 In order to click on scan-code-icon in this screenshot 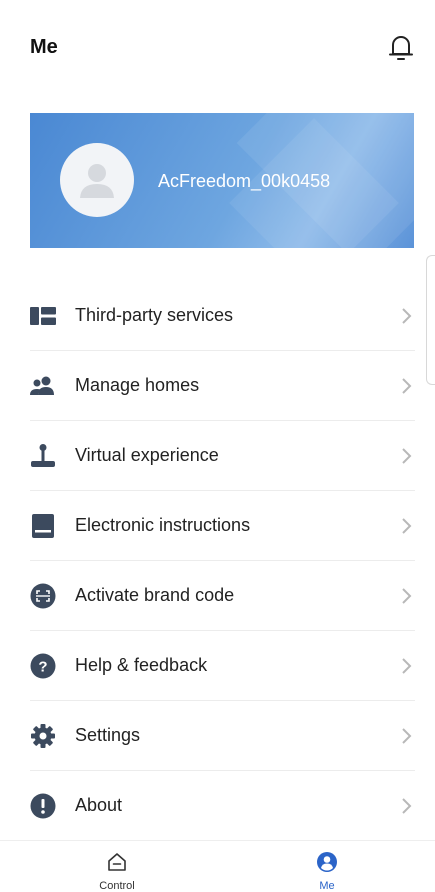, I will do `click(43, 596)`.